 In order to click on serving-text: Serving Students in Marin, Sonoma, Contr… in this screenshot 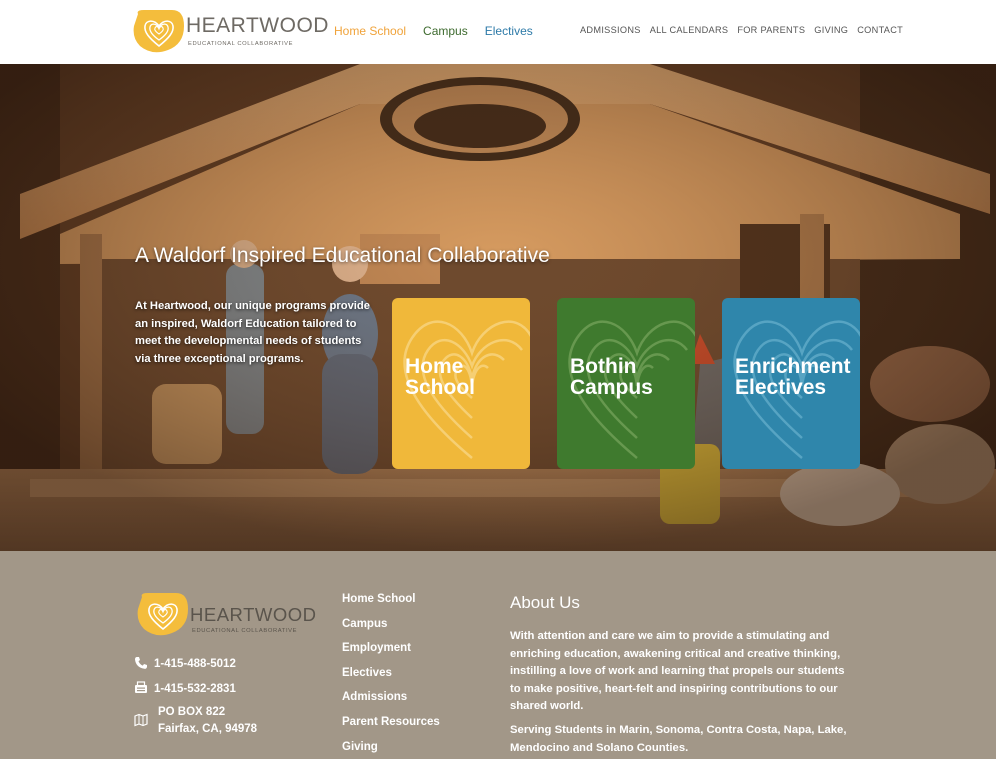, I will do `click(678, 739)`.